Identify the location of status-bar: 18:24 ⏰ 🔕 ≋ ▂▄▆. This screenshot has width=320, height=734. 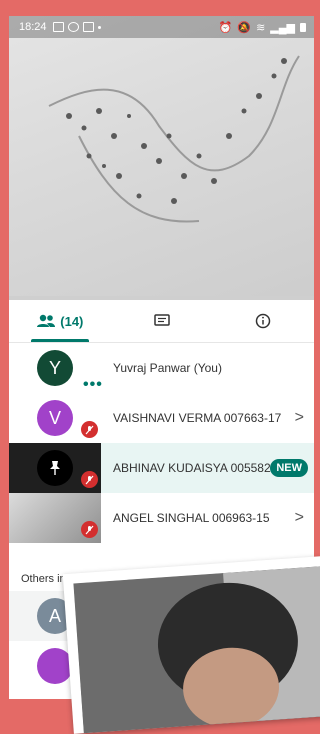
(161, 27).